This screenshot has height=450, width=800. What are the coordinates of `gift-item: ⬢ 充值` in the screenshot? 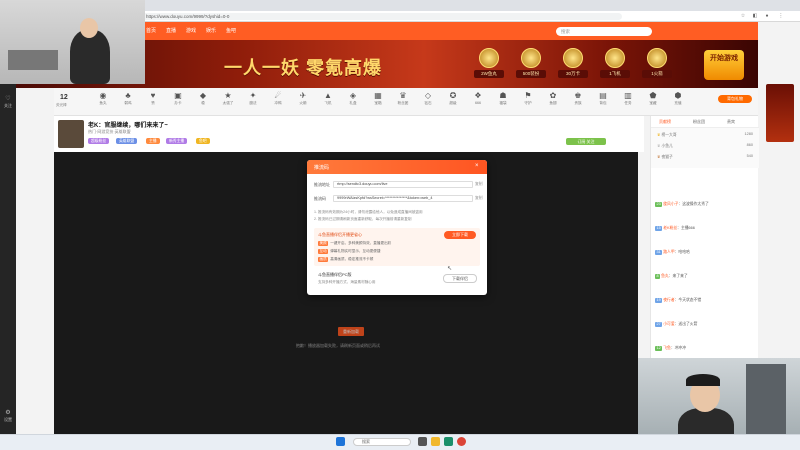 It's located at (678, 98).